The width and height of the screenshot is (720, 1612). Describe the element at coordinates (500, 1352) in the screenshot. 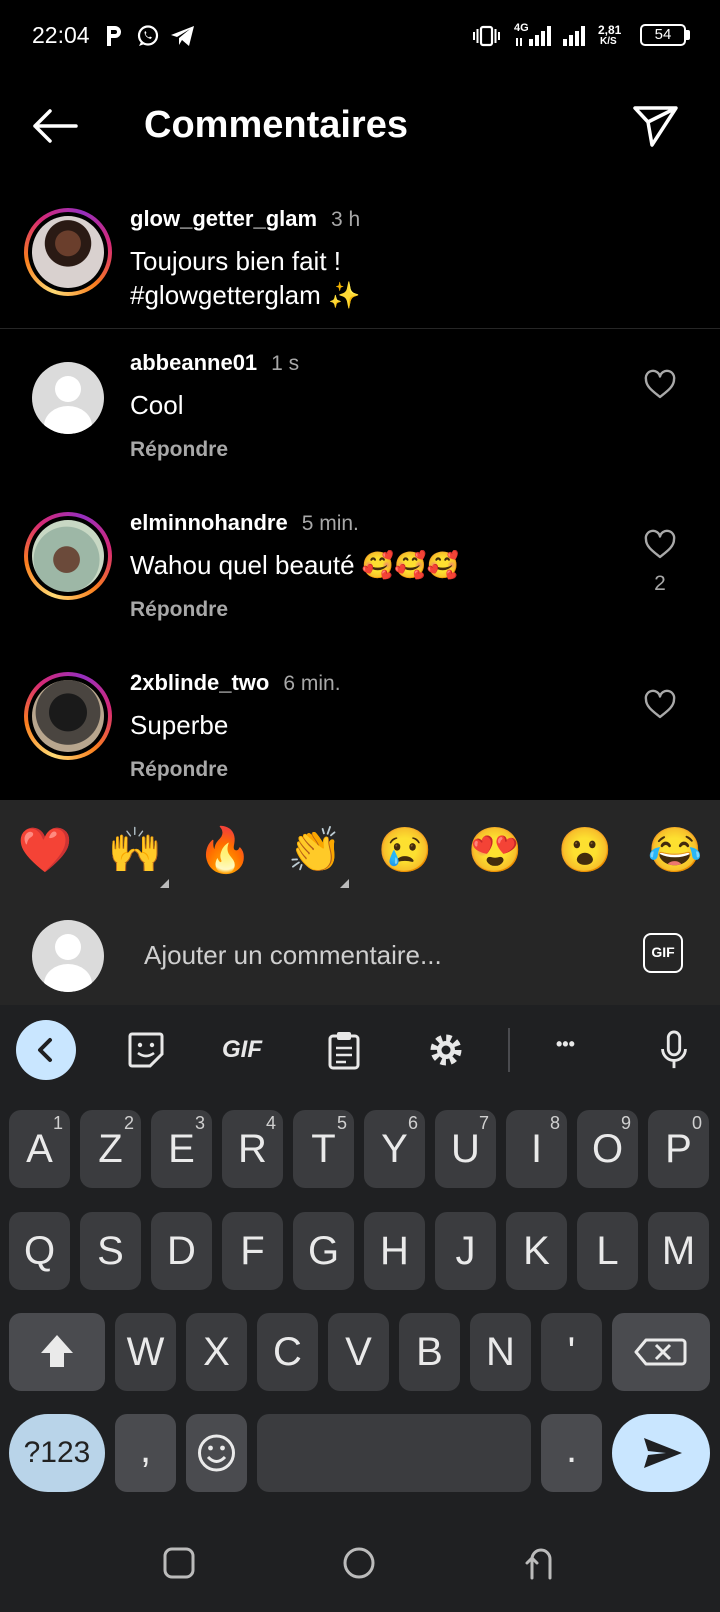

I see `key-n: N` at that location.